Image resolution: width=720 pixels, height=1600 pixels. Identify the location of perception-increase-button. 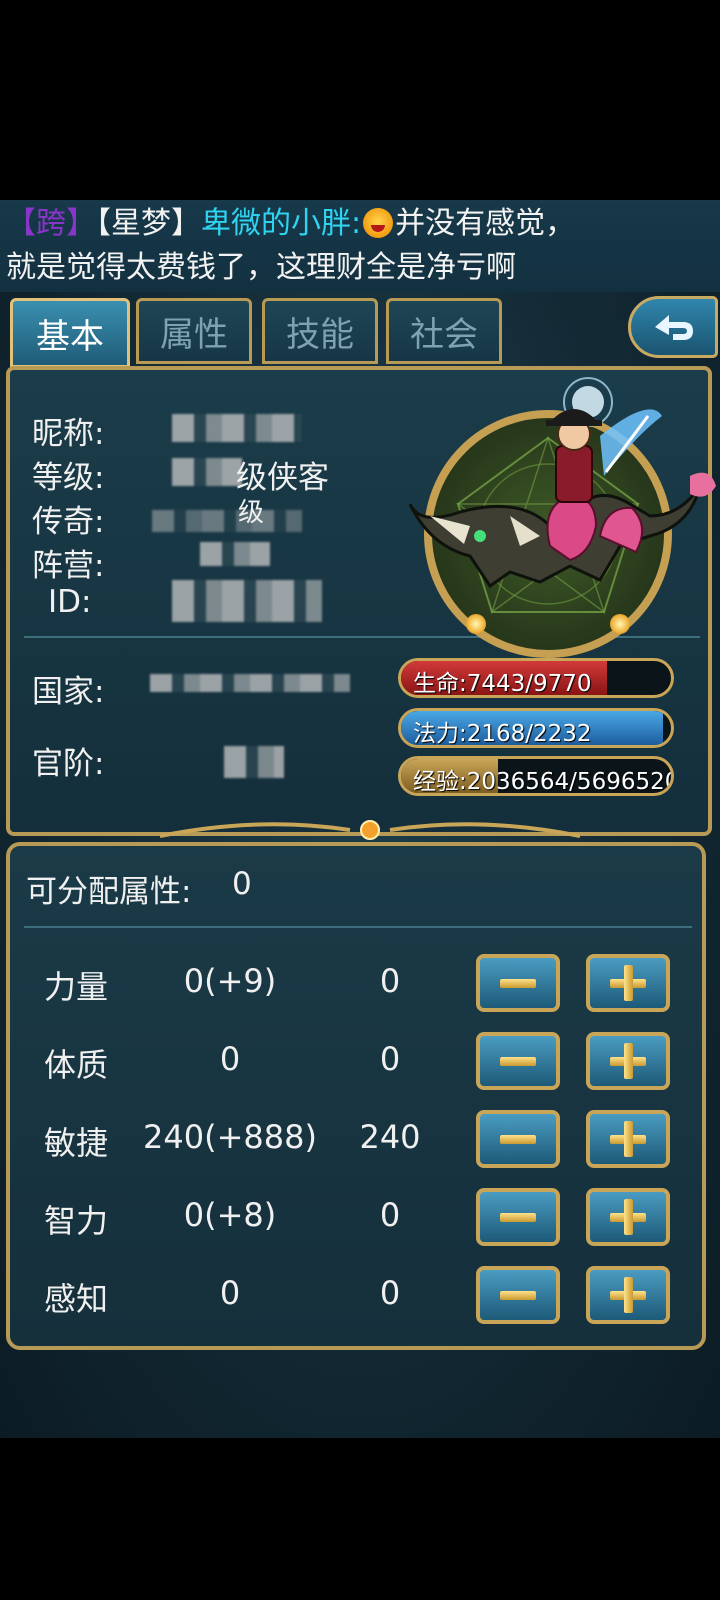
(628, 1295).